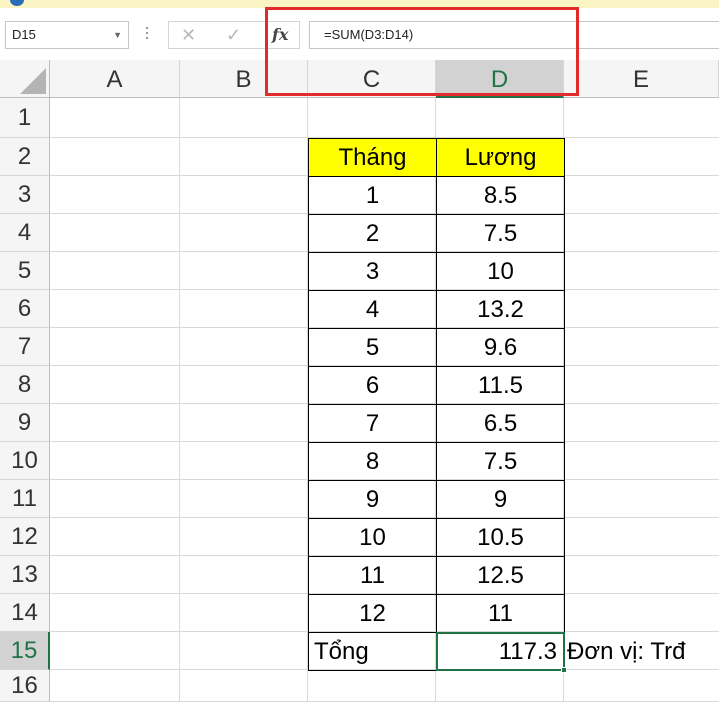 Image resolution: width=719 pixels, height=702 pixels. I want to click on row-header-16: 16, so click(25, 686).